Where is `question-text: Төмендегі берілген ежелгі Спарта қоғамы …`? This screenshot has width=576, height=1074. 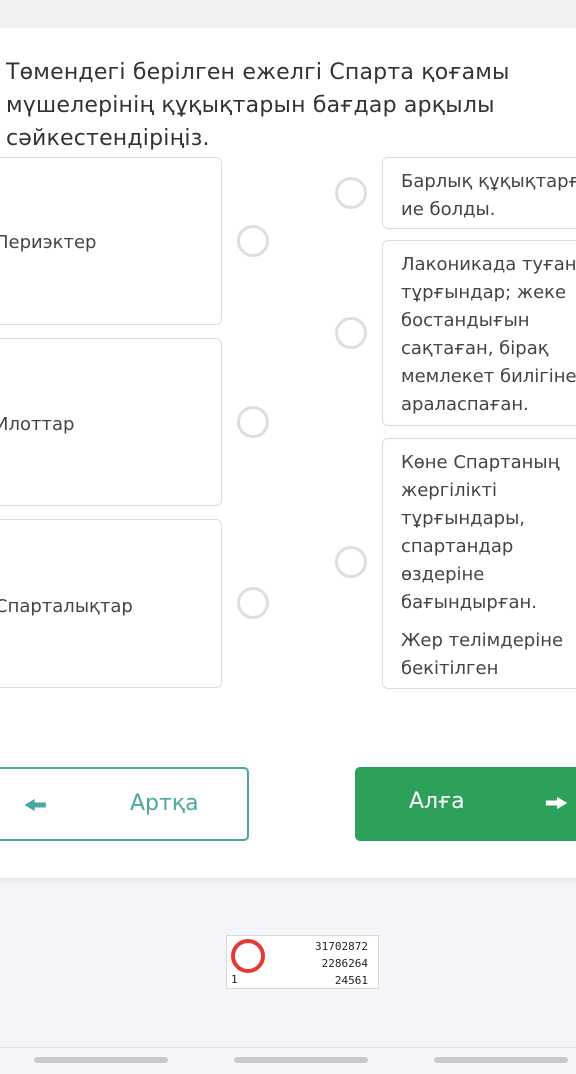
question-text: Төмендегі берілген ежелгі Спарта қоғамы … is located at coordinates (258, 105).